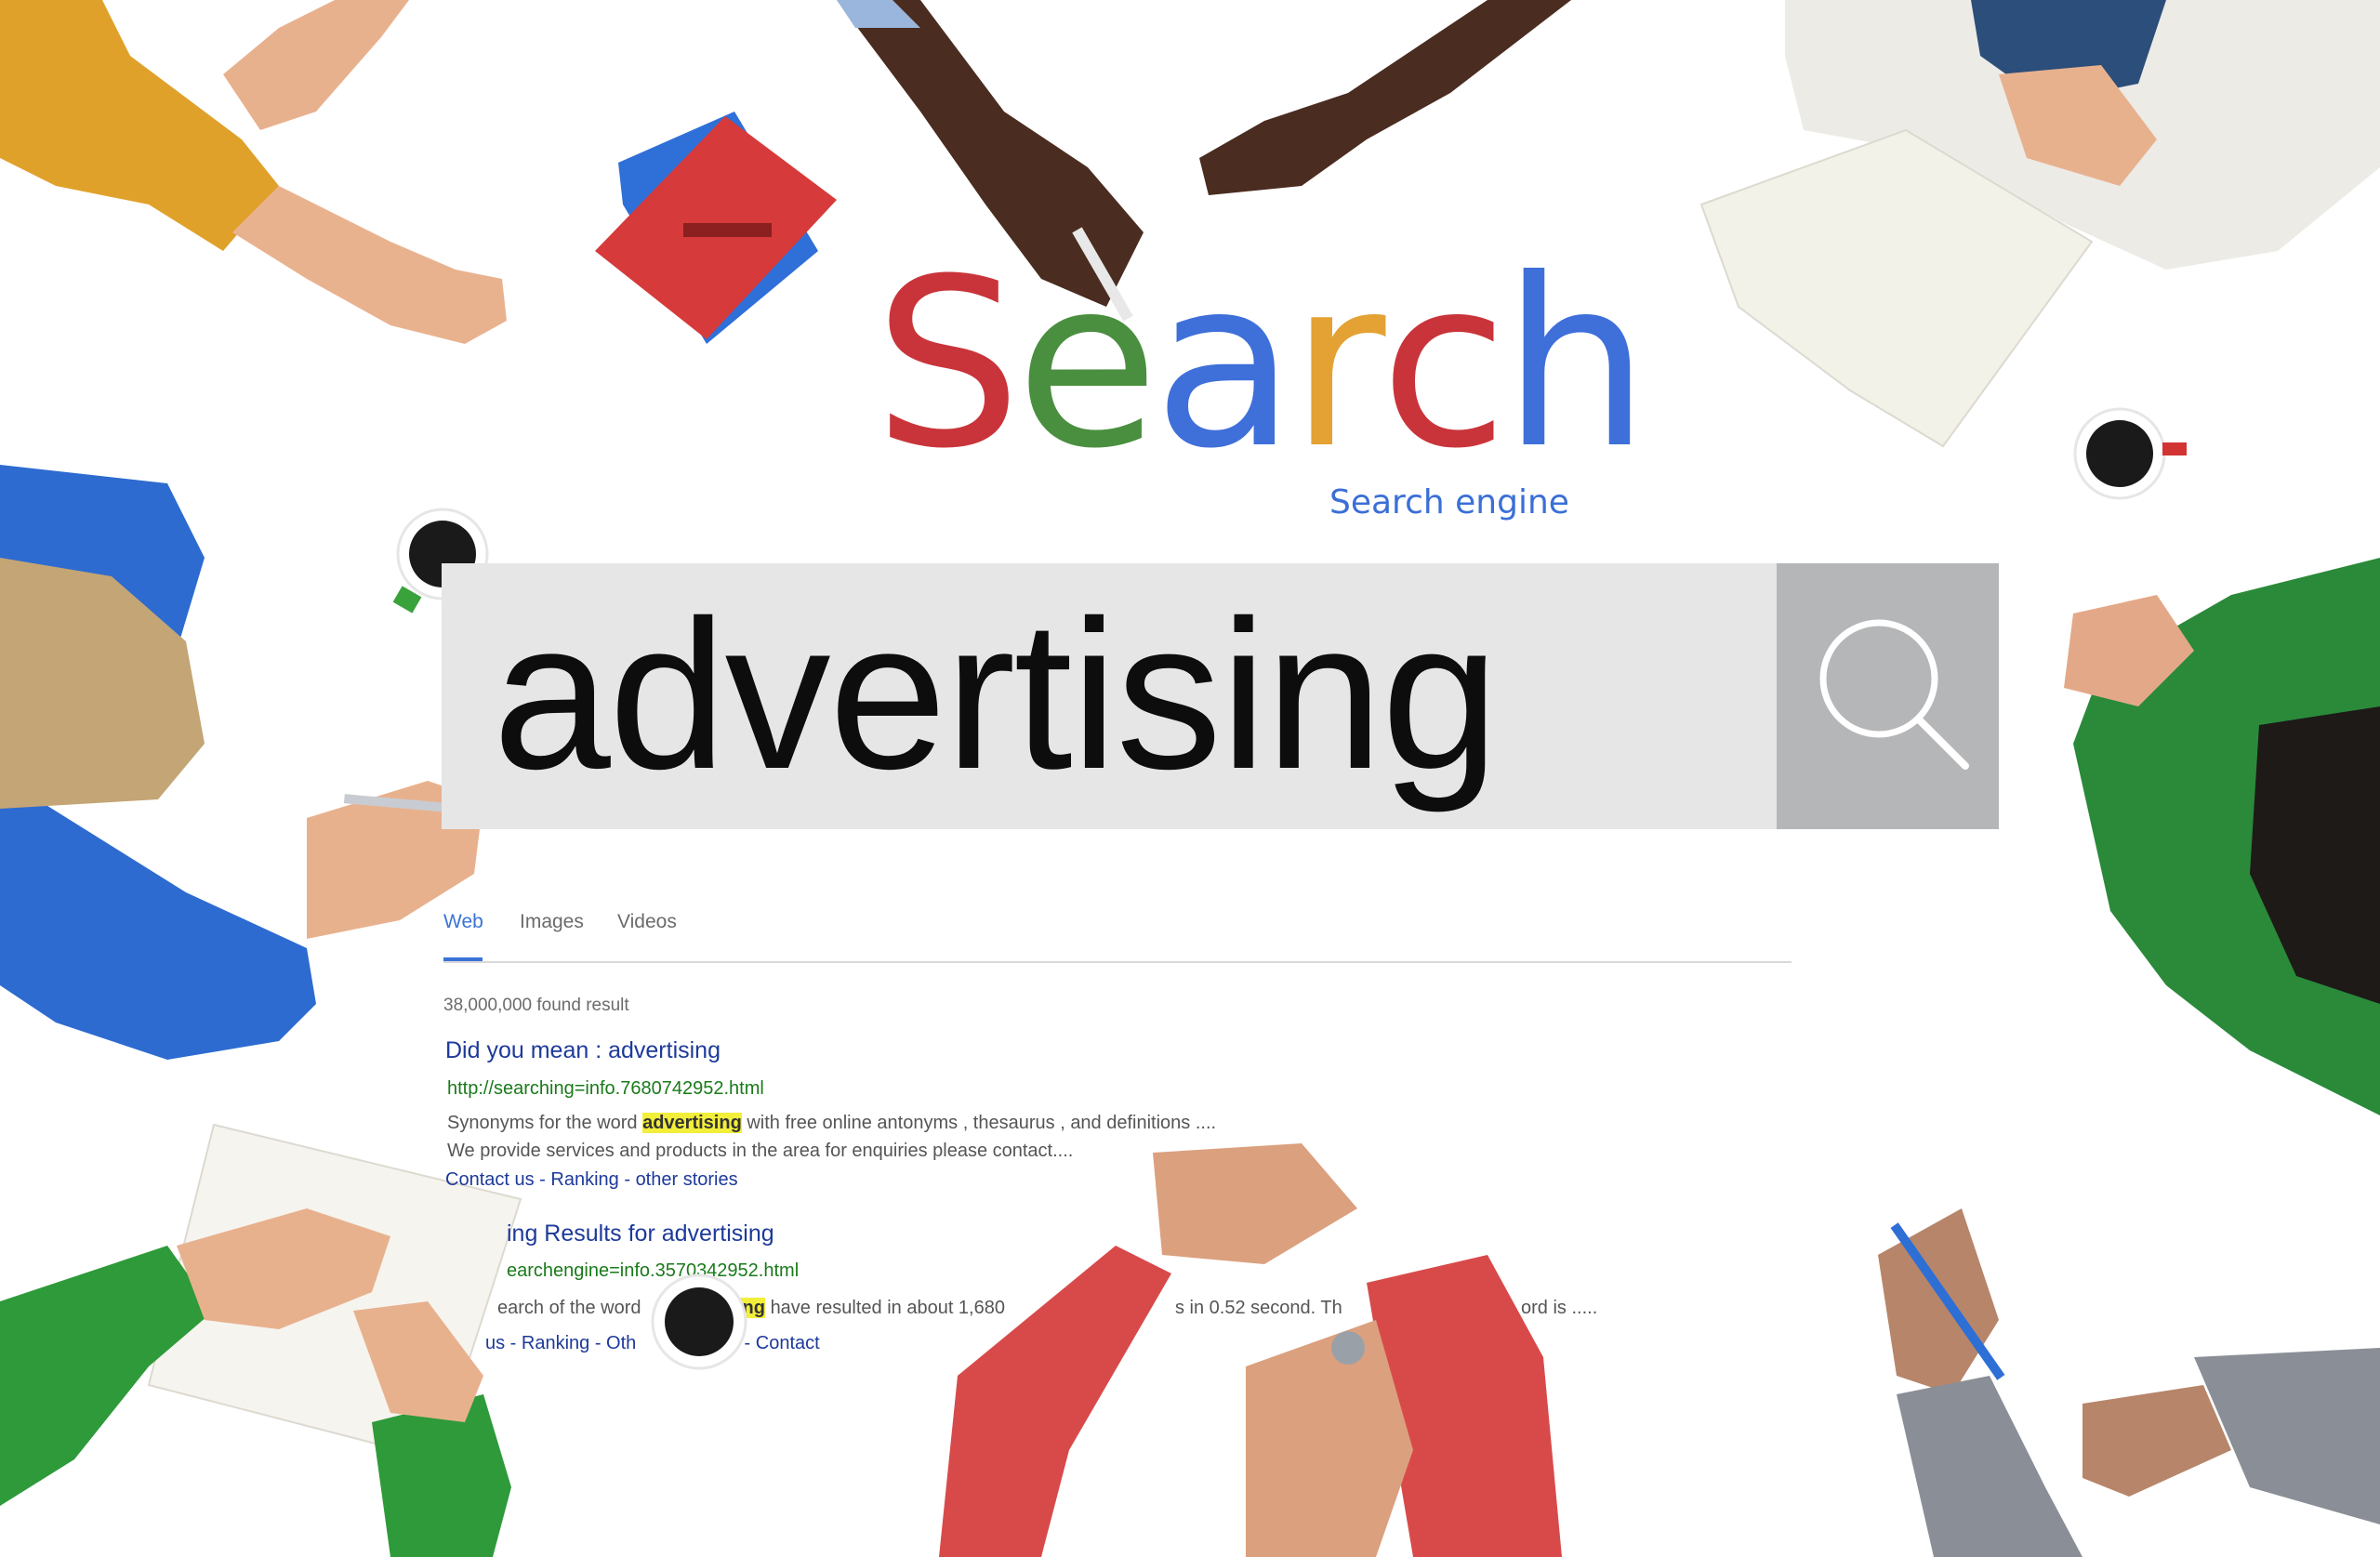 The image size is (2380, 1557). I want to click on result-snippet: earch of the word, so click(569, 1308).